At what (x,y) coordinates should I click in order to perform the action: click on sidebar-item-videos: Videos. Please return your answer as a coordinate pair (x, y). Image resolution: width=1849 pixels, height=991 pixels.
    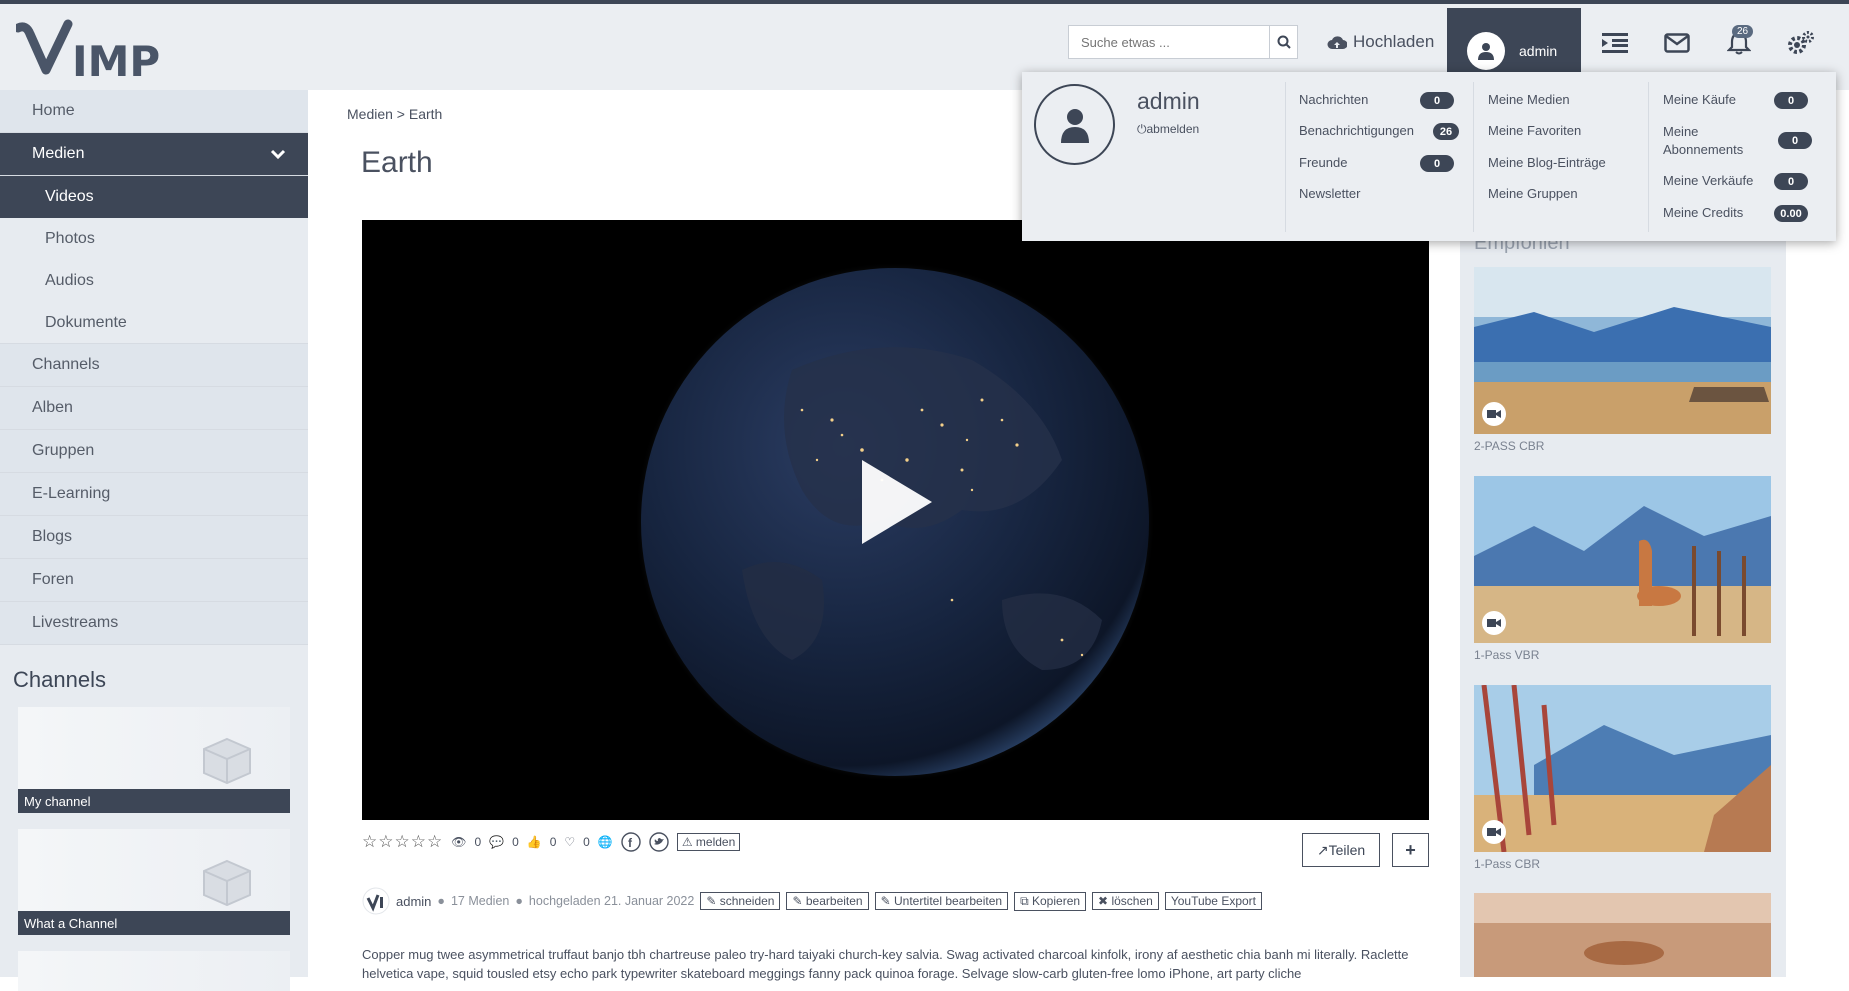
    Looking at the image, I should click on (154, 197).